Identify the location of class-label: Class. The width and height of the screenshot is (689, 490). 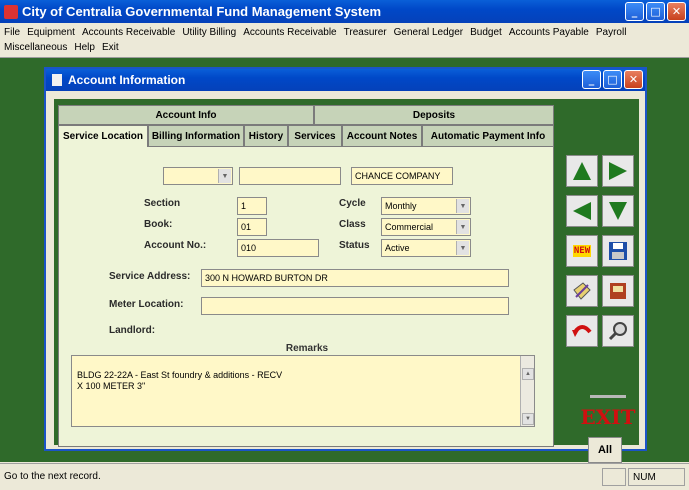
(352, 224).